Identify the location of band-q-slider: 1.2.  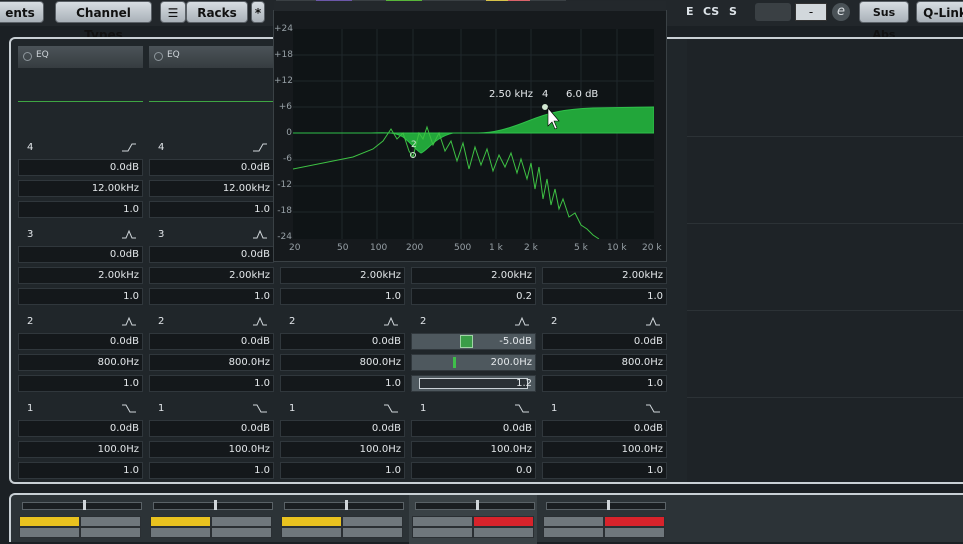
(473, 383).